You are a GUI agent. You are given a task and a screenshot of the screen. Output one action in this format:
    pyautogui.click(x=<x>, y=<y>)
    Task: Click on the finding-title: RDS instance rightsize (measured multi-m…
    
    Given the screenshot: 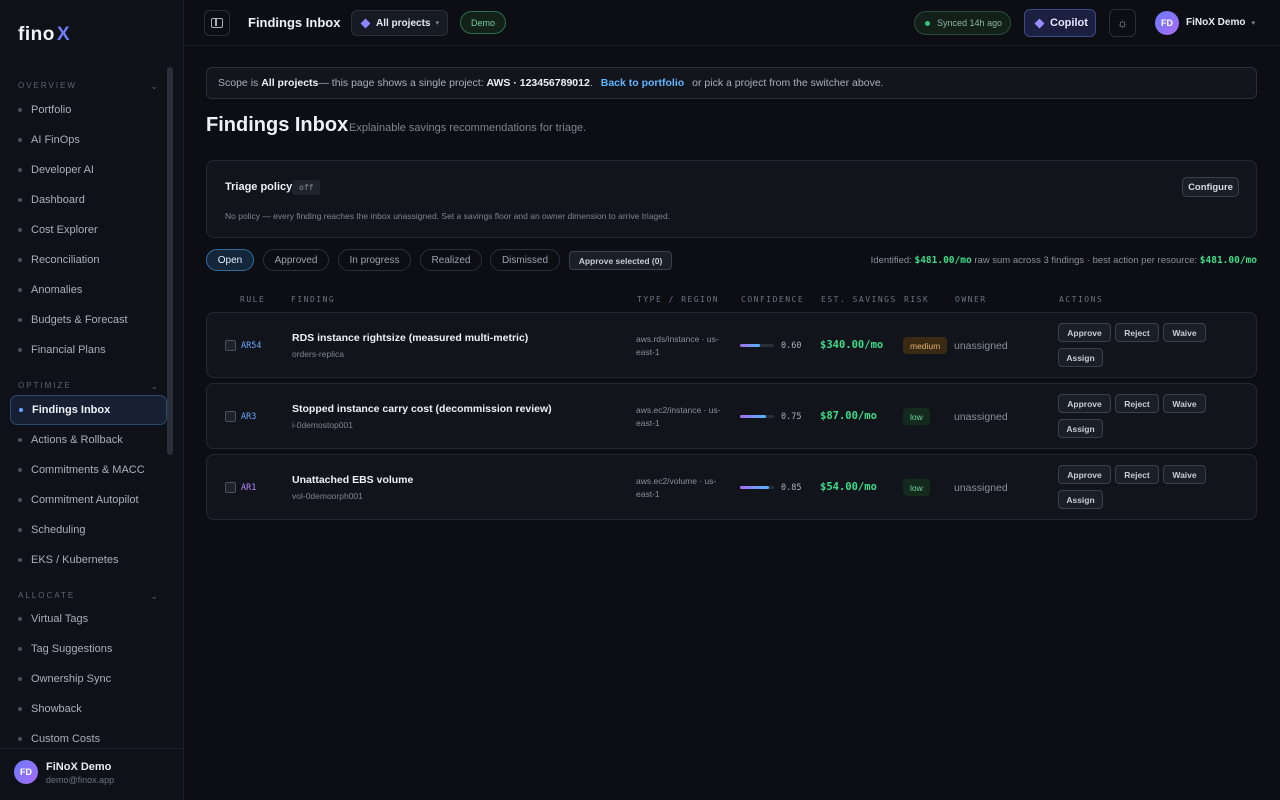 What is the action you would take?
    pyautogui.click(x=410, y=338)
    